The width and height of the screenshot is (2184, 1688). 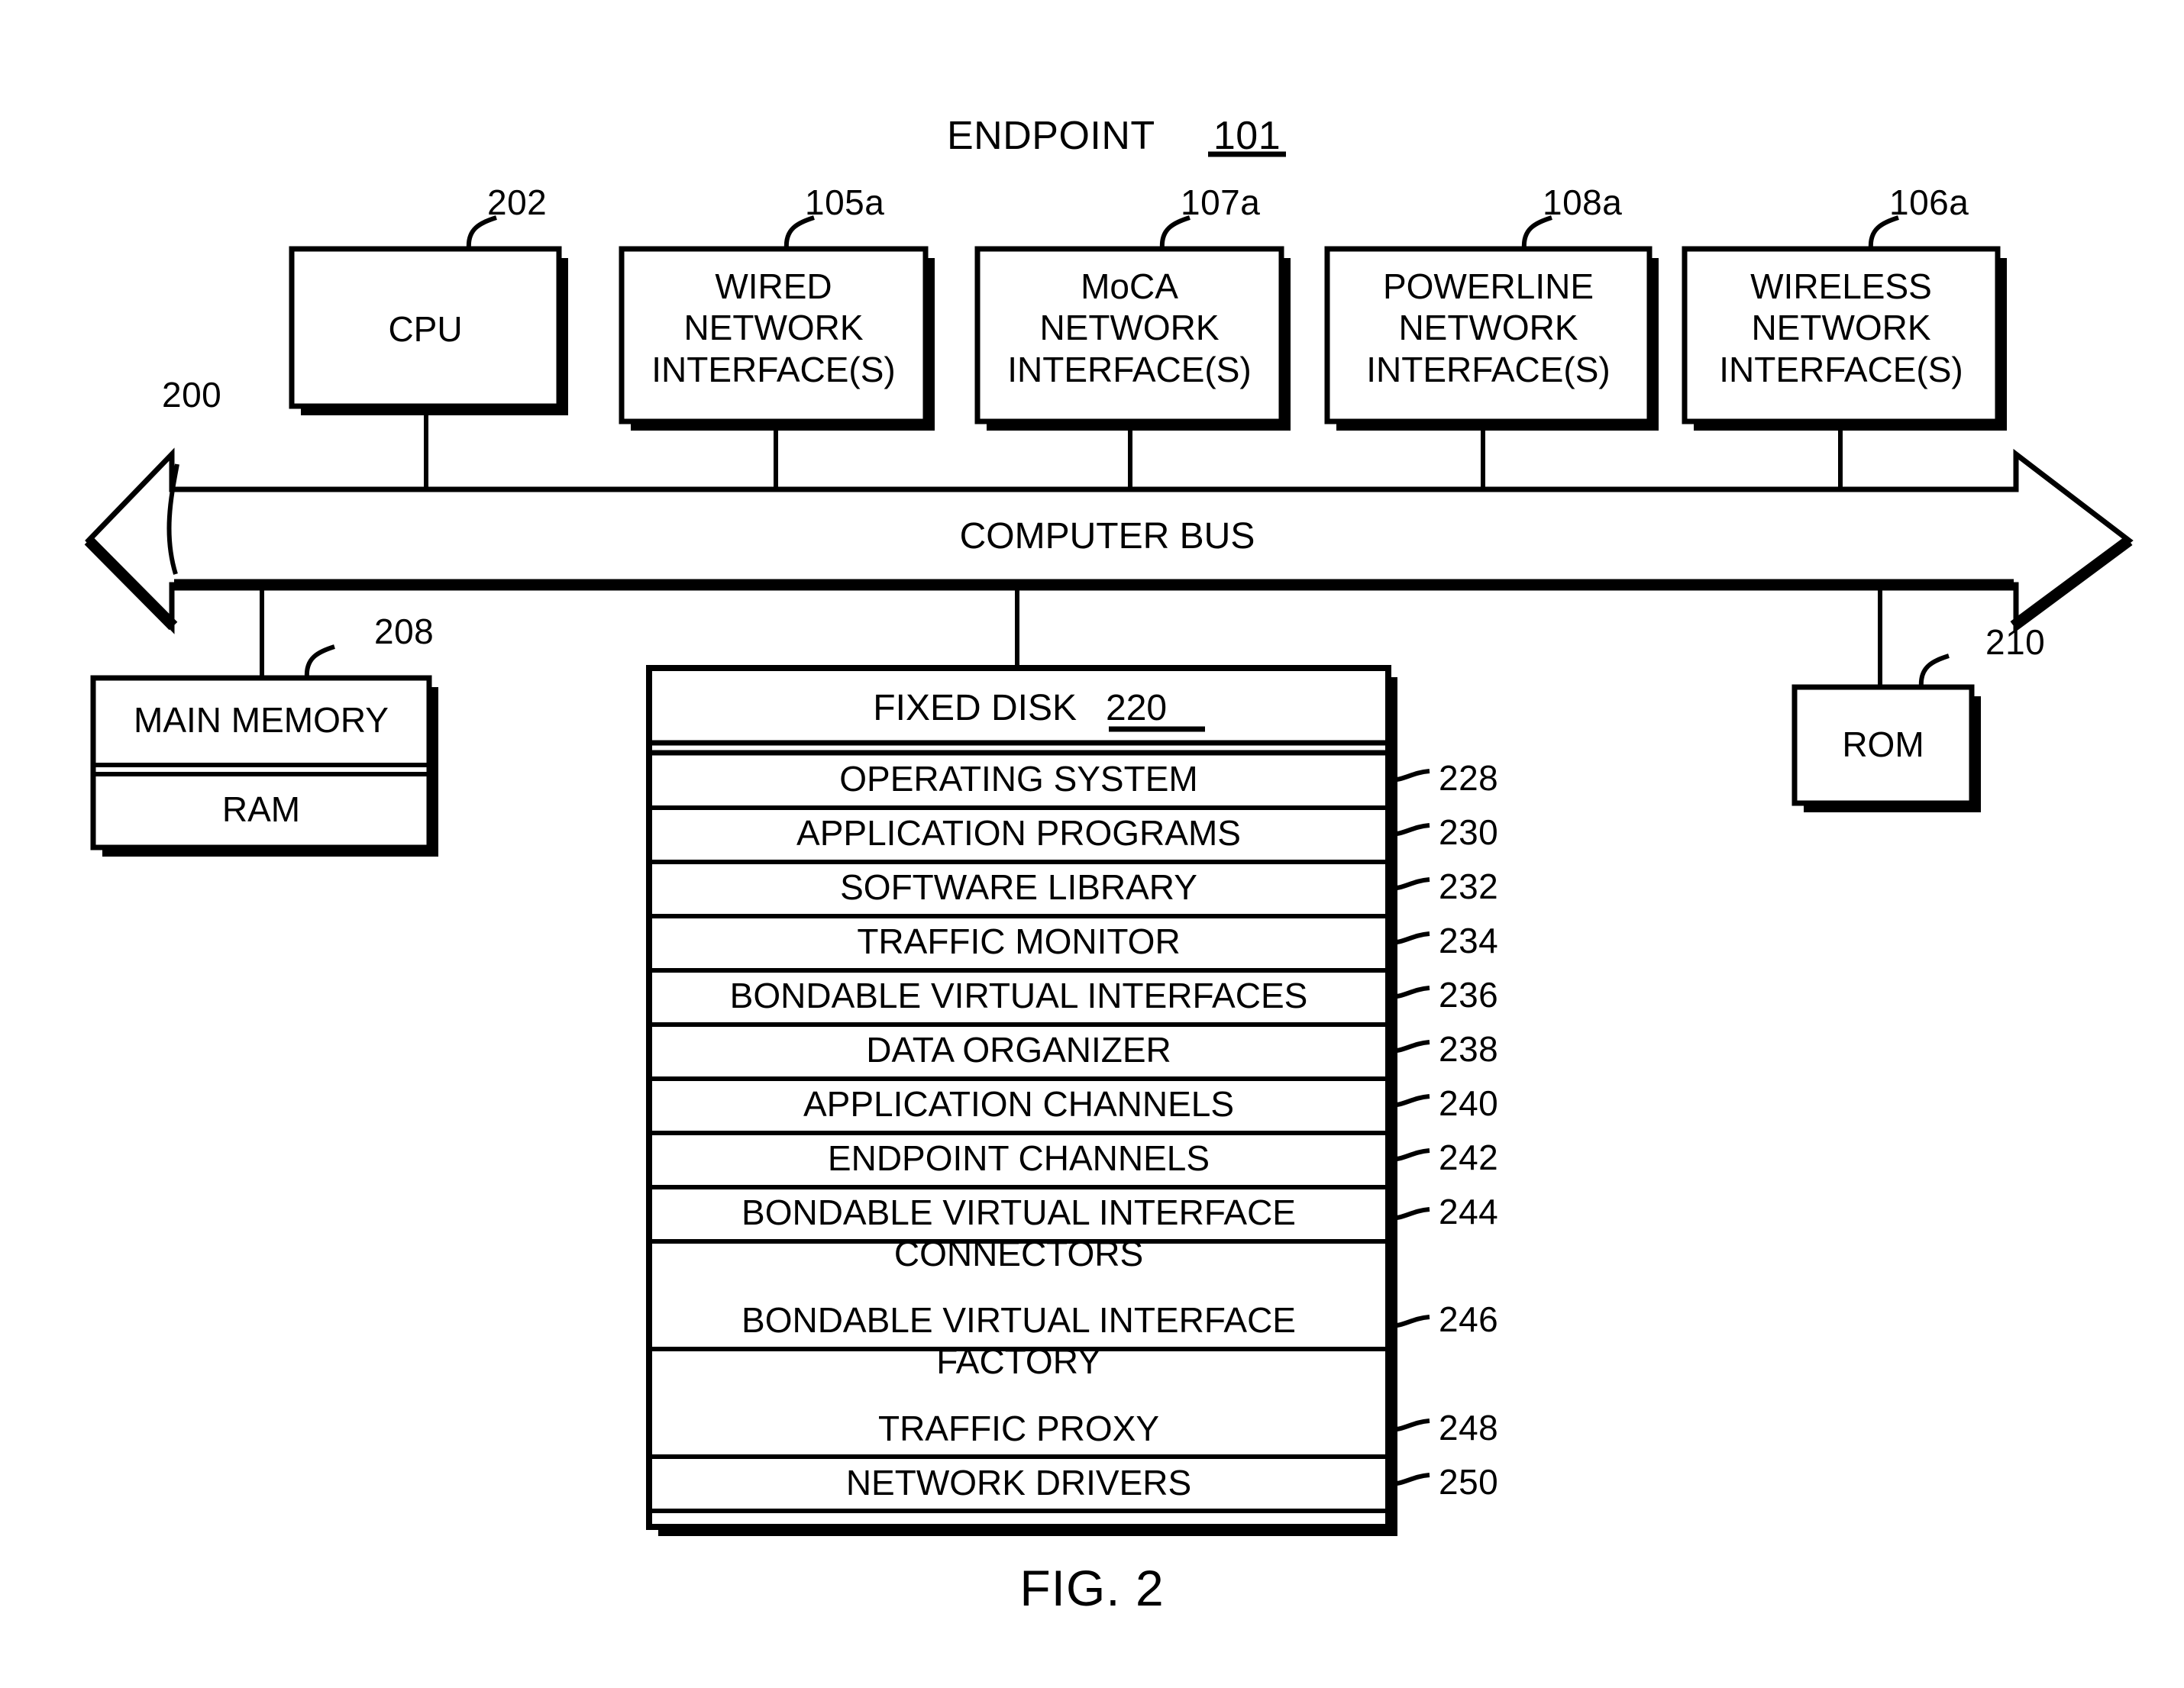 What do you see at coordinates (1929, 202) in the screenshot?
I see `ref-number-106a: 106a` at bounding box center [1929, 202].